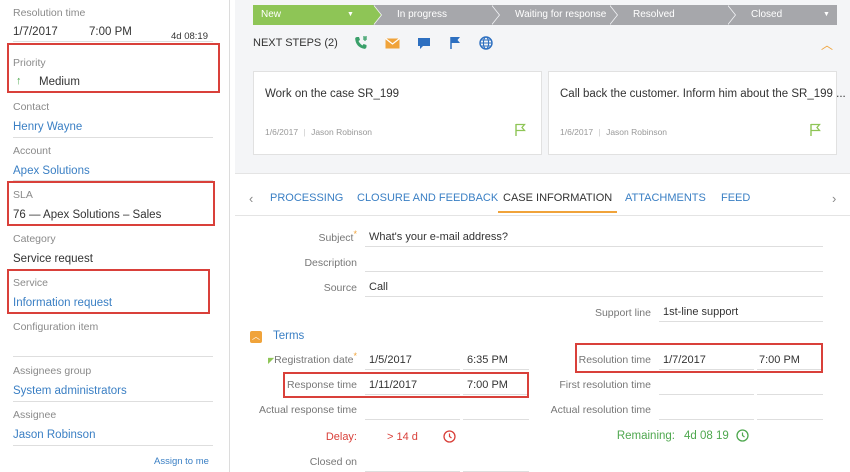 The height and width of the screenshot is (472, 850). I want to click on assignee-link: Jason Robinson, so click(113, 435).